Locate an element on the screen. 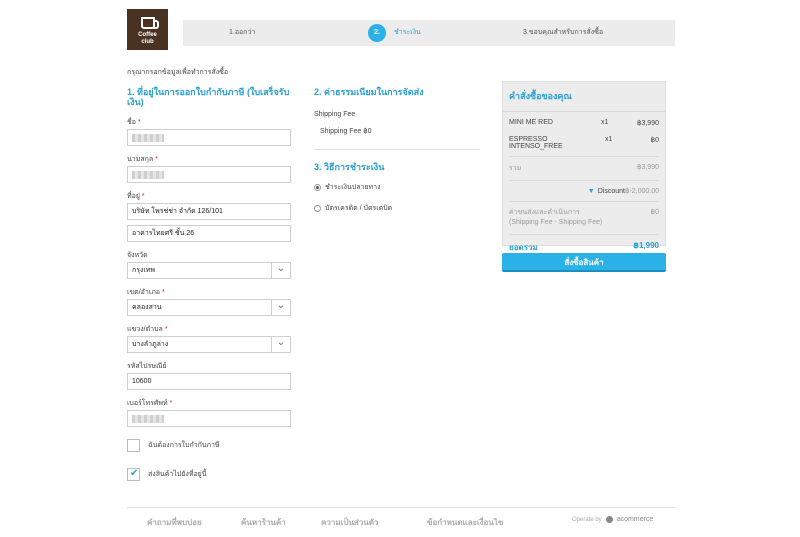  same-address-row: ส่งสินค้าไปยังที่อยู่นี้ is located at coordinates (209, 474).